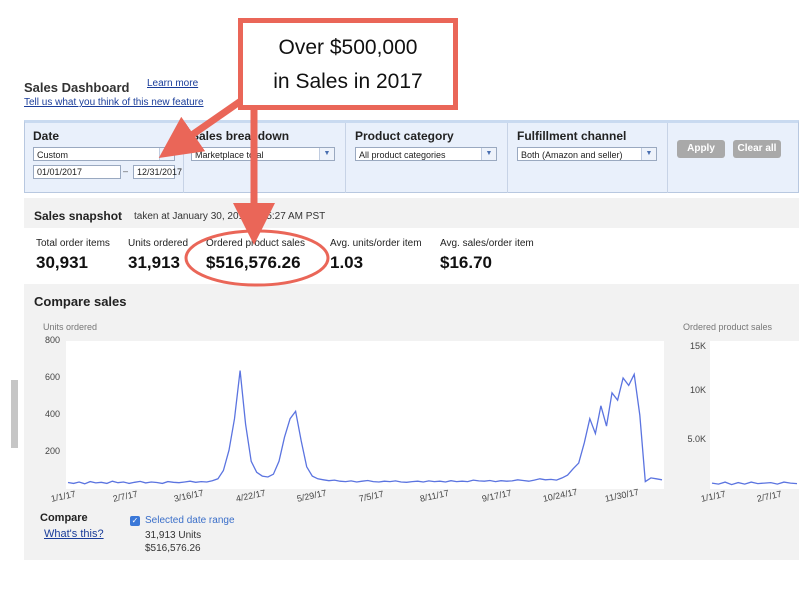  Describe the element at coordinates (257, 258) in the screenshot. I see `sales-highlight-circle` at that location.